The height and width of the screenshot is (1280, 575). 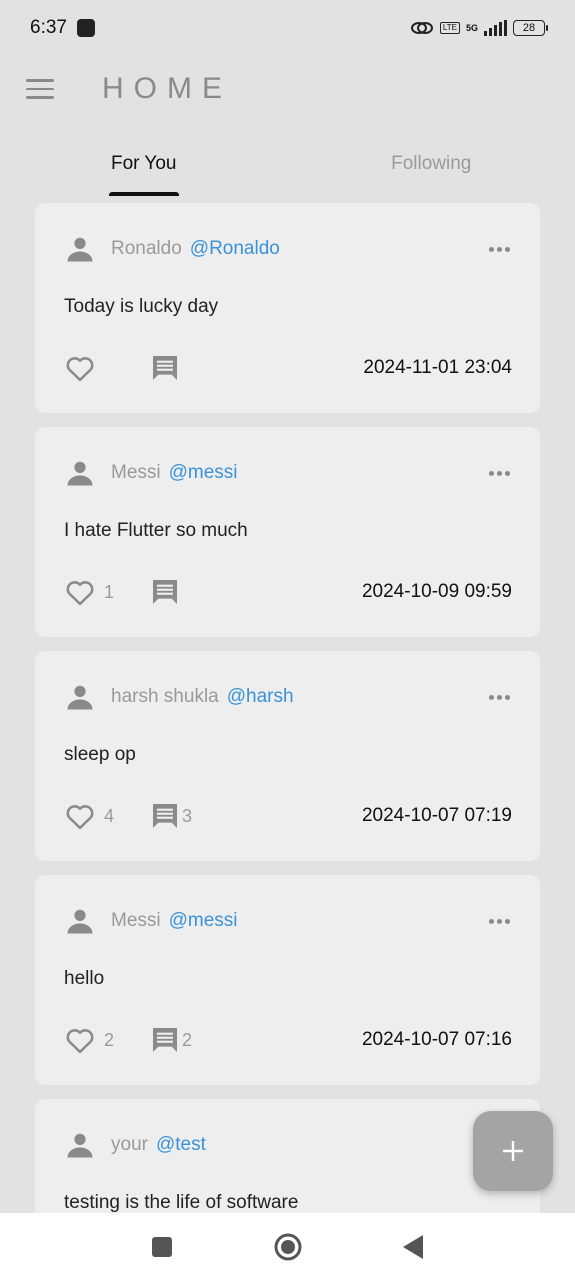 I want to click on home-icon, so click(x=288, y=1247).